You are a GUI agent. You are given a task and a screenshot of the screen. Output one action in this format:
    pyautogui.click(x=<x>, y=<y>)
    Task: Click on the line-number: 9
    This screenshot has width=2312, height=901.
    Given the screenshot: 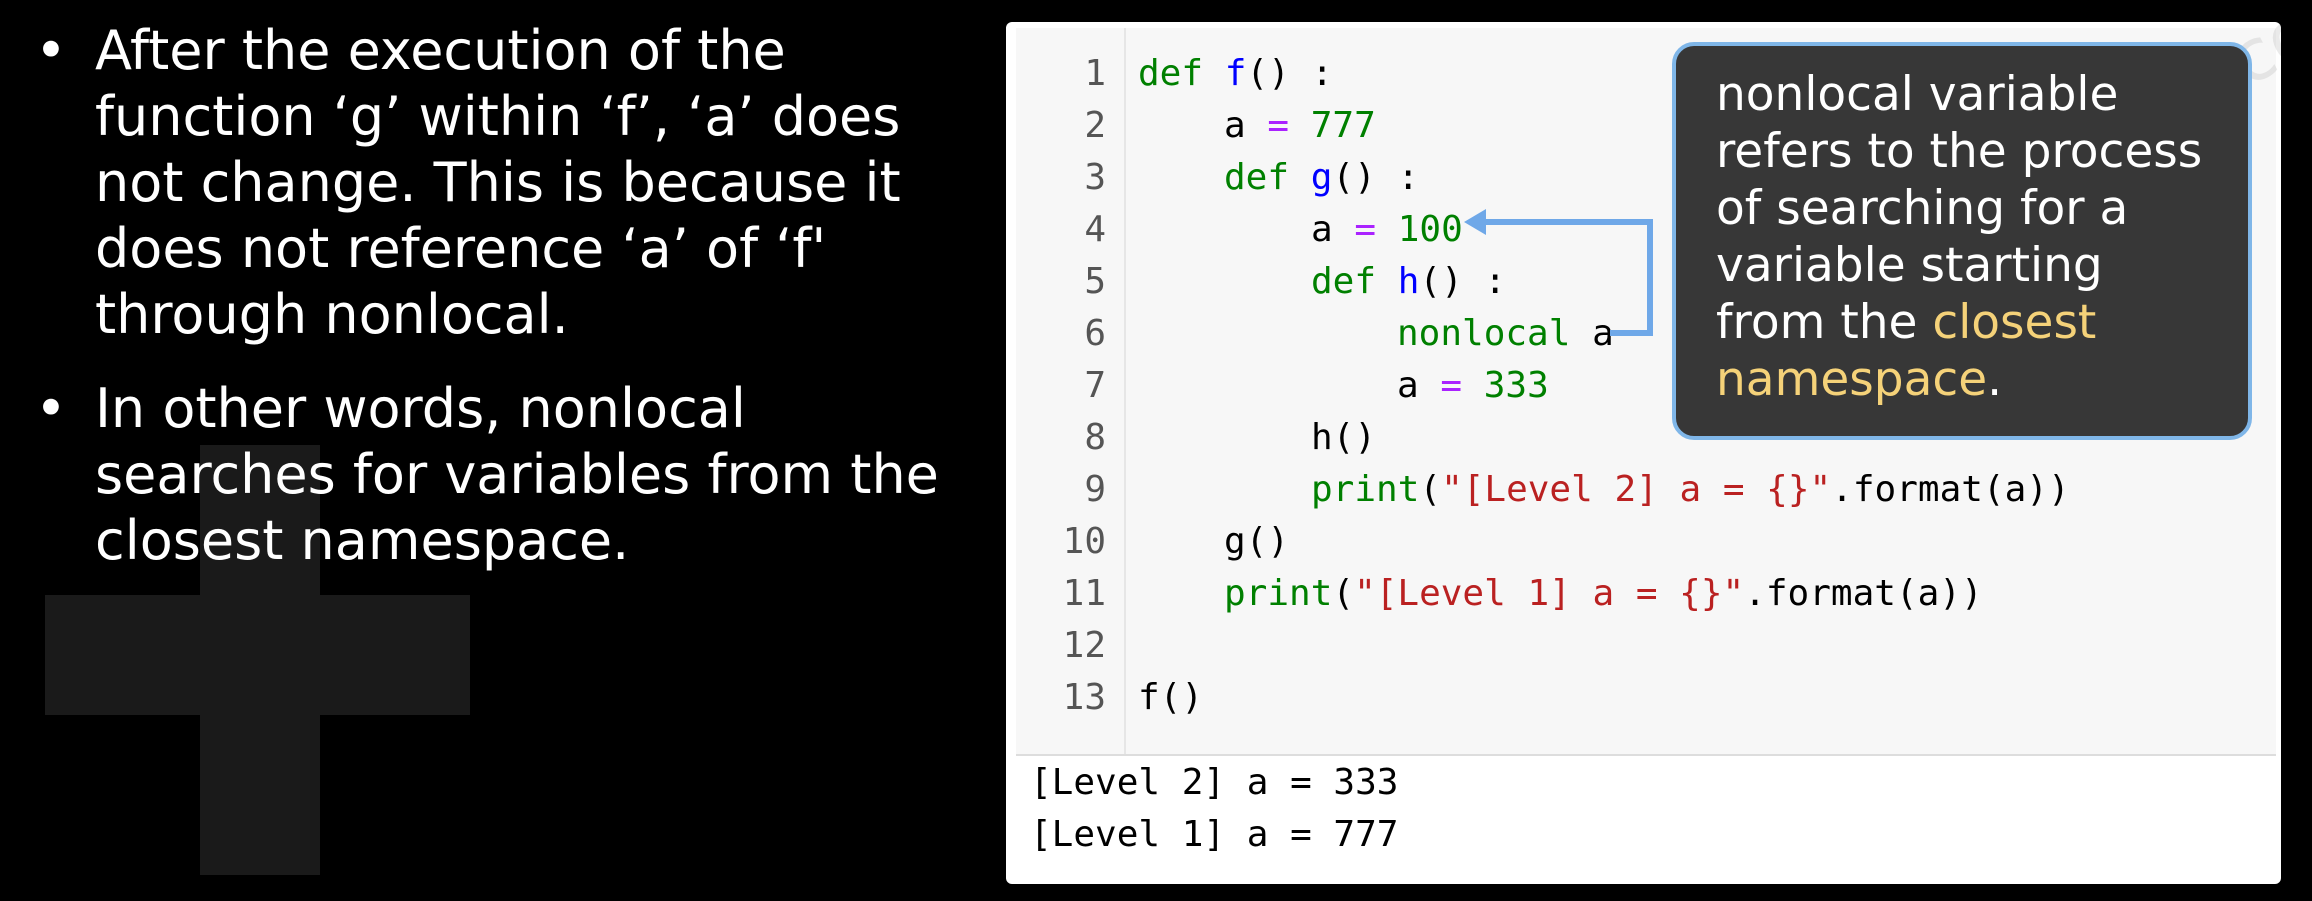 What is the action you would take?
    pyautogui.click(x=1095, y=489)
    